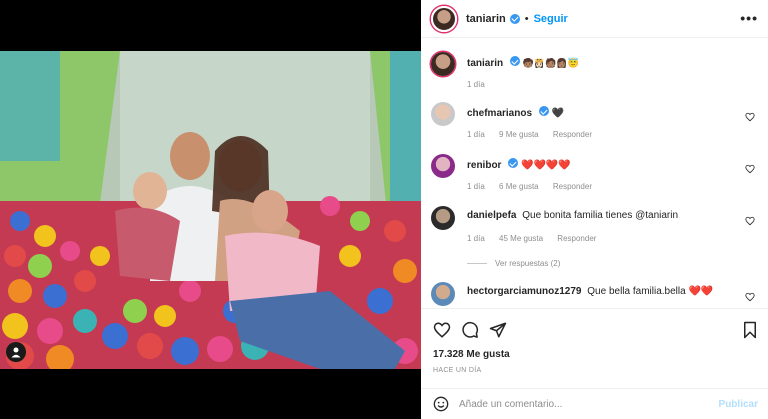  Describe the element at coordinates (444, 18) in the screenshot. I see `author-avatar` at that location.